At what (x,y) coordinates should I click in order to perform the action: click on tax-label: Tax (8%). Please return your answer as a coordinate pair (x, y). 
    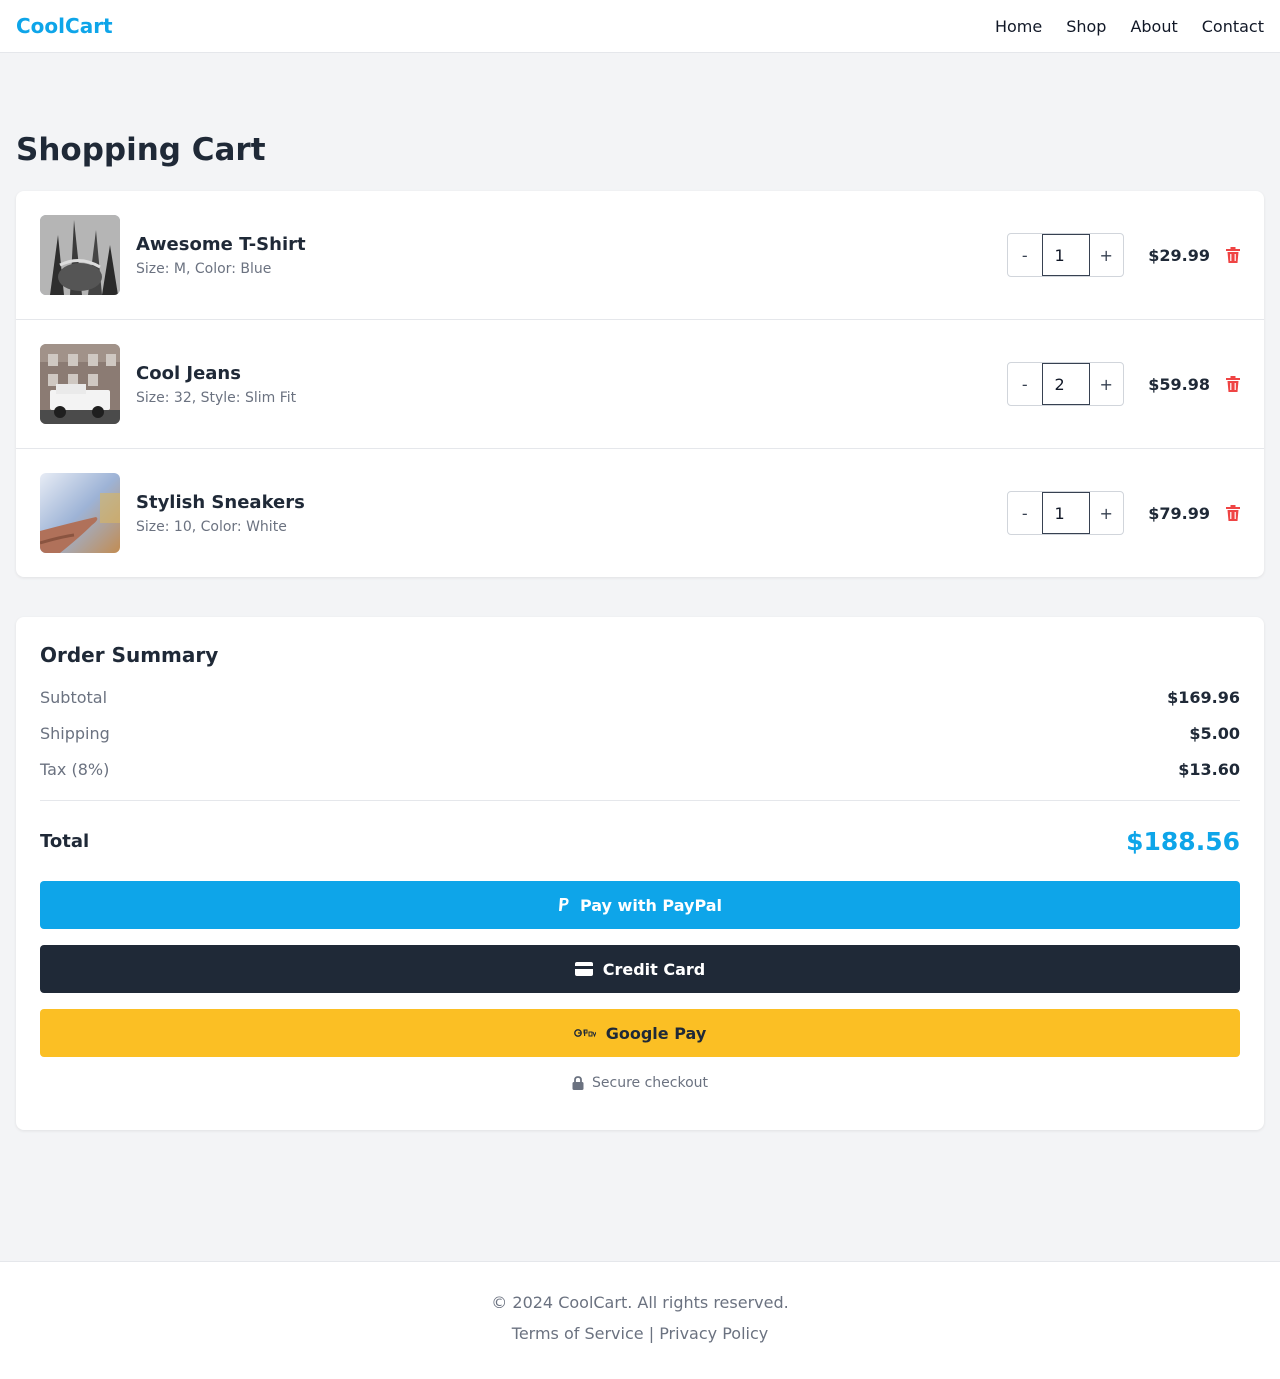
    Looking at the image, I should click on (75, 769).